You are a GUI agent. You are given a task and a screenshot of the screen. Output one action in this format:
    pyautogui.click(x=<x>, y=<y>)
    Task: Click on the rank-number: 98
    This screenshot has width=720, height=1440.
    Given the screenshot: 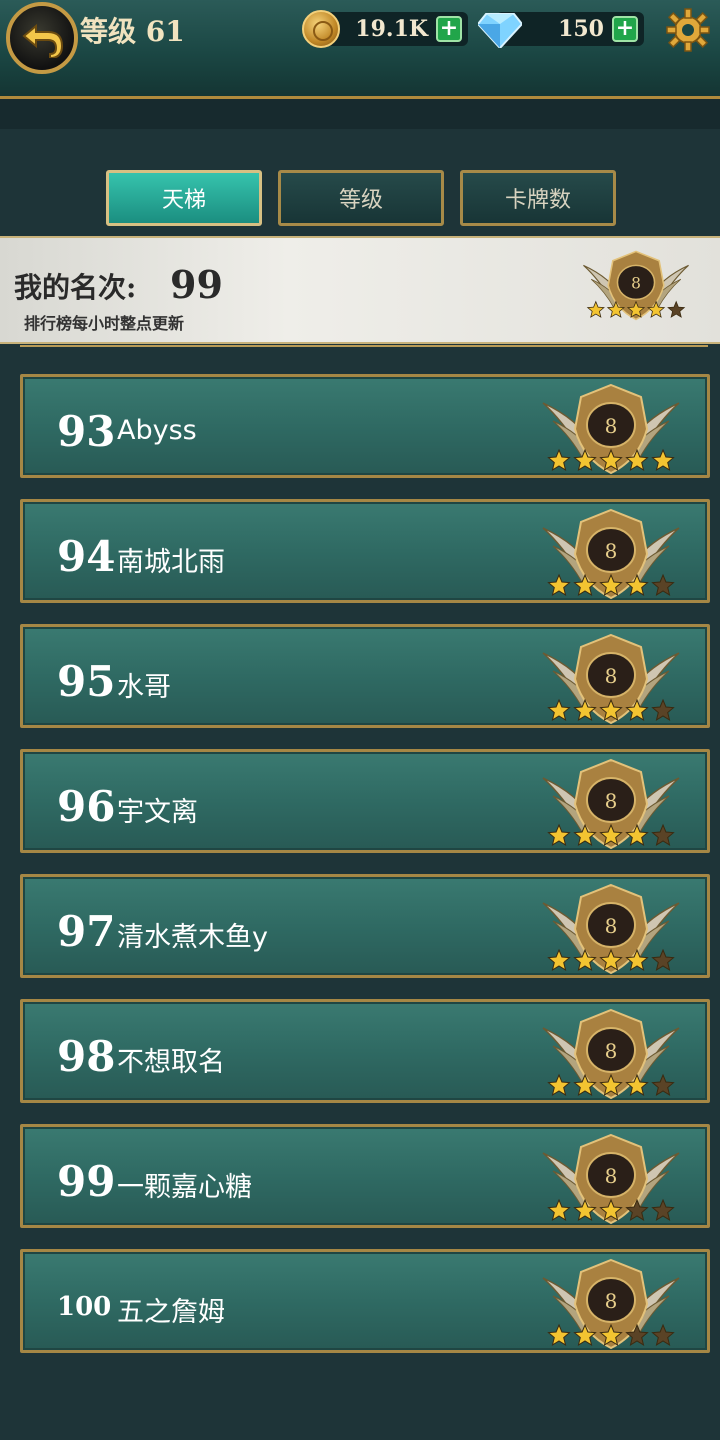 What is the action you would take?
    pyautogui.click(x=86, y=1056)
    